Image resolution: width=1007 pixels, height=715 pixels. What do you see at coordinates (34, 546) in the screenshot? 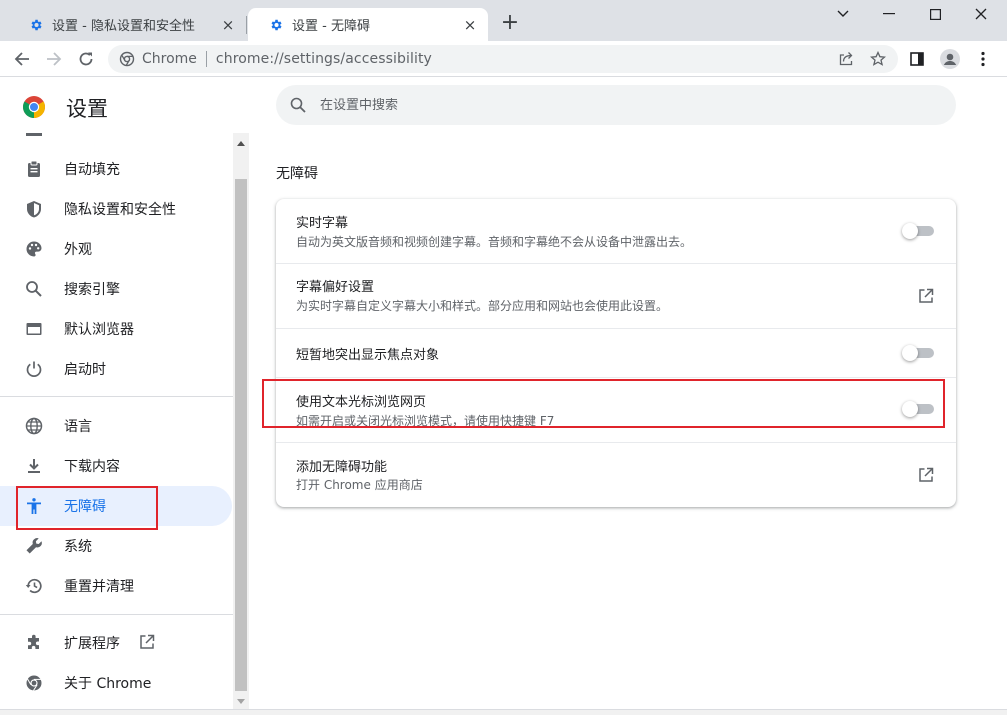
I see `wrench-icon` at bounding box center [34, 546].